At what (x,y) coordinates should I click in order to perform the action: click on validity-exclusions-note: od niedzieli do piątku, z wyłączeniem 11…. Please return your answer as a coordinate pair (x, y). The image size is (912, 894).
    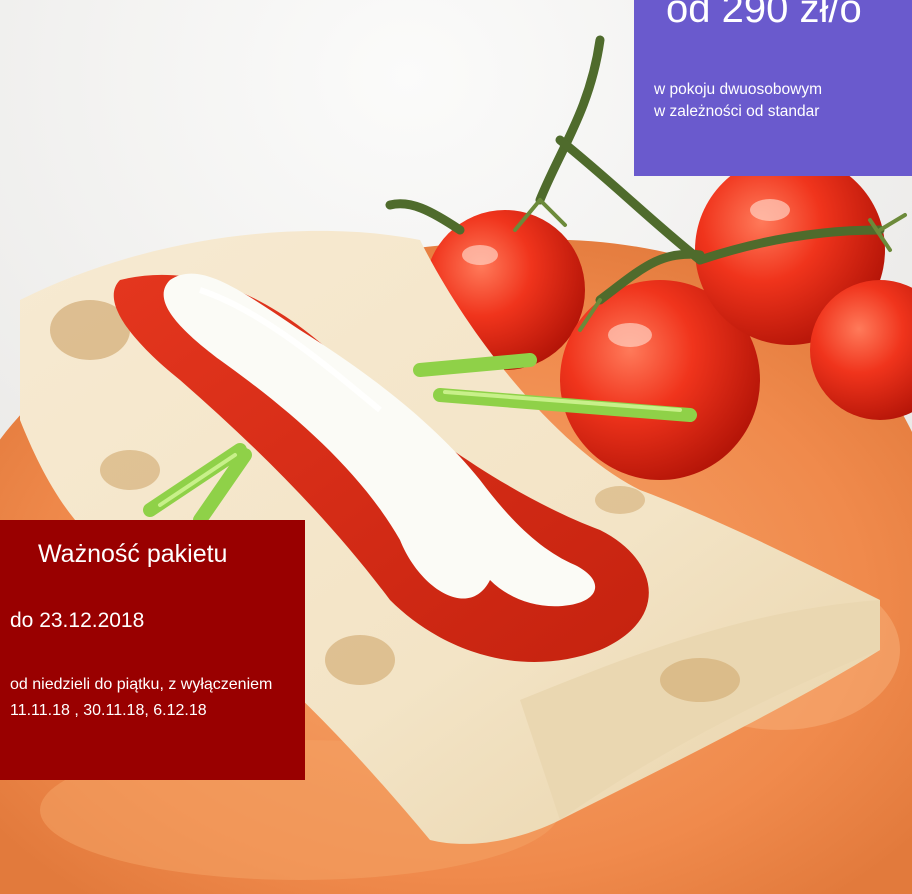
    Looking at the image, I should click on (141, 697).